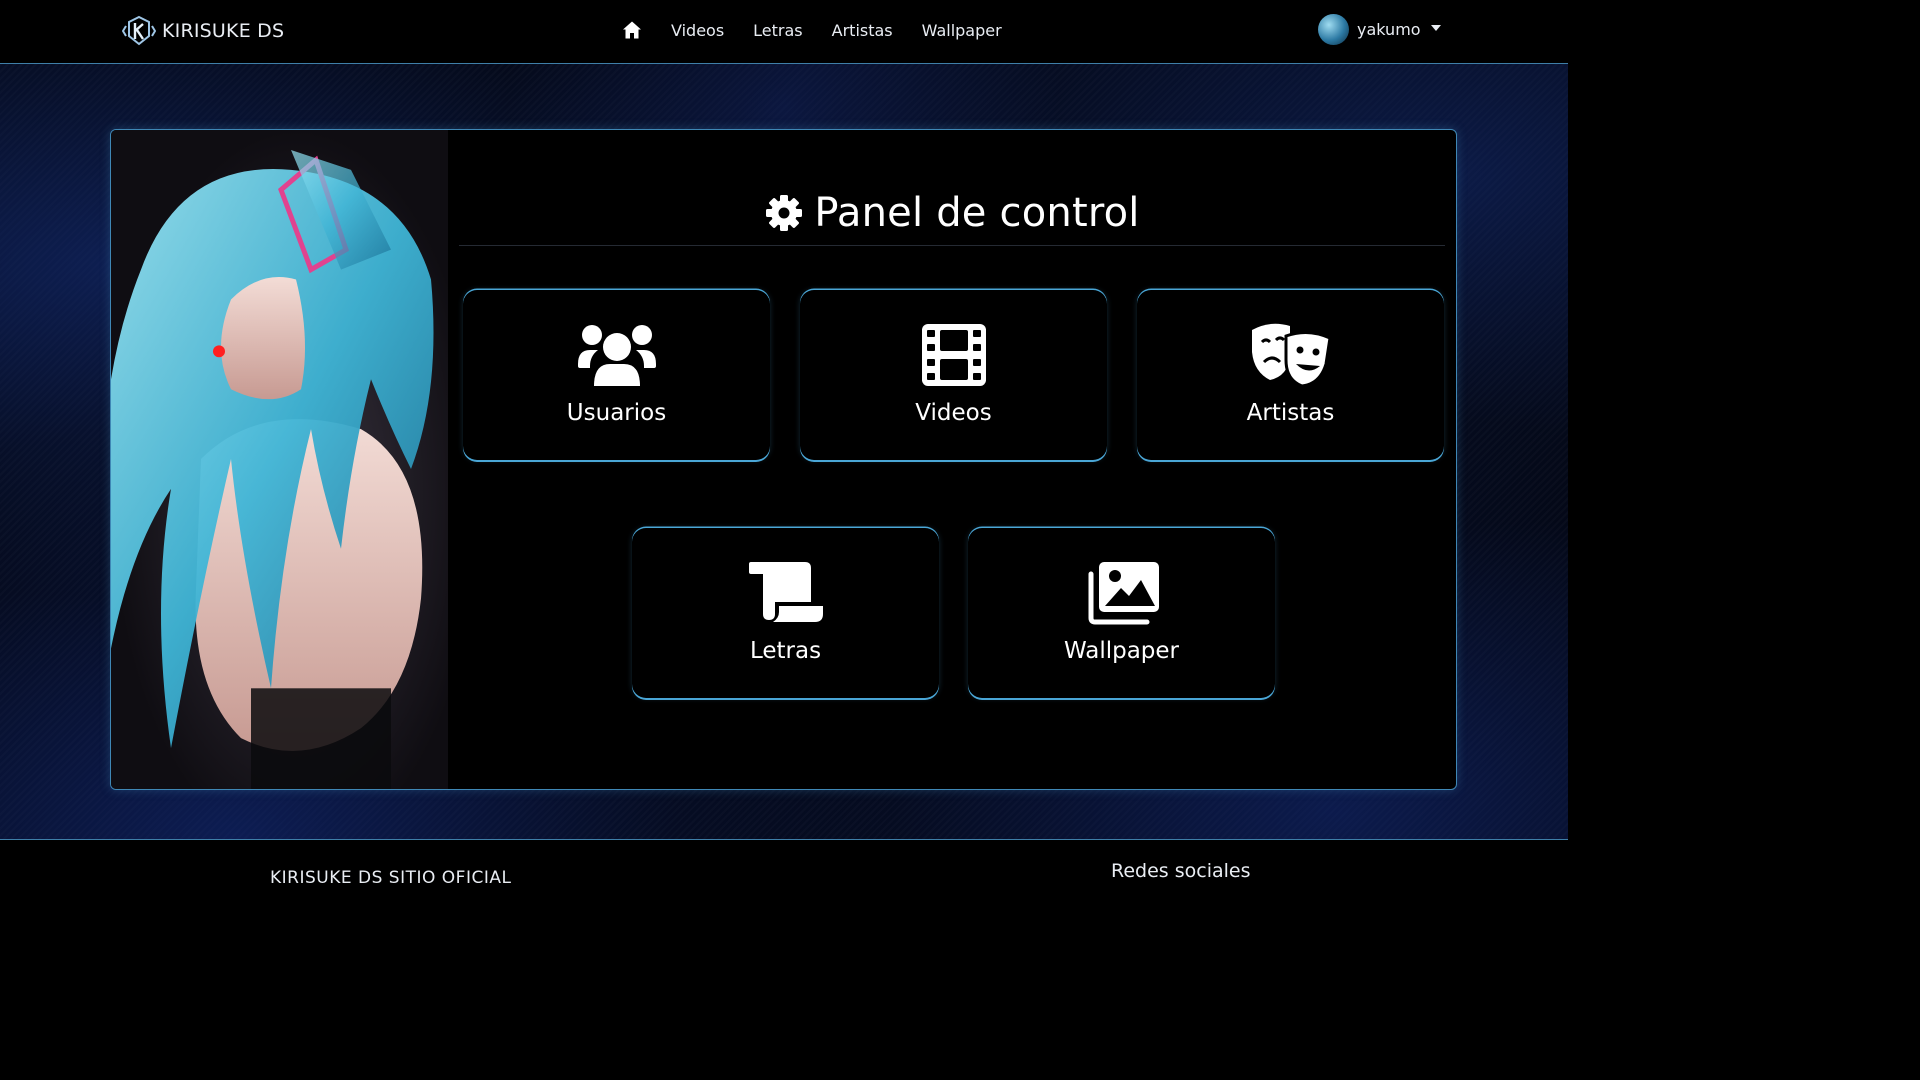 This screenshot has height=1080, width=1920. What do you see at coordinates (862, 30) in the screenshot?
I see `nav-link-artistas: Artistas` at bounding box center [862, 30].